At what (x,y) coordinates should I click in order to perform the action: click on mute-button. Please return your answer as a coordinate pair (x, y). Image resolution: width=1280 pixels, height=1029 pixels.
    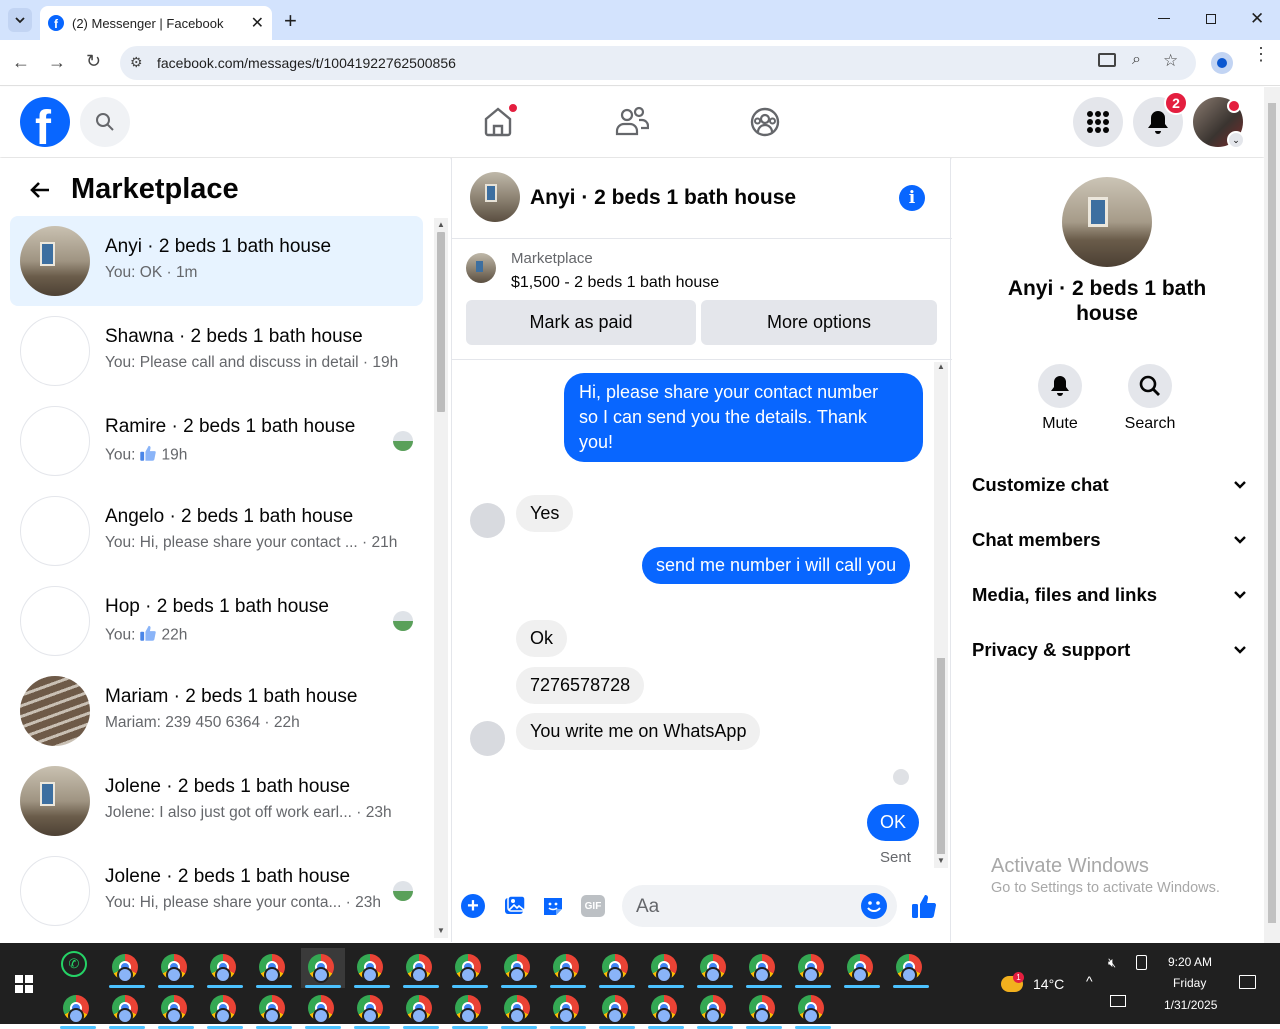
    Looking at the image, I should click on (1060, 386).